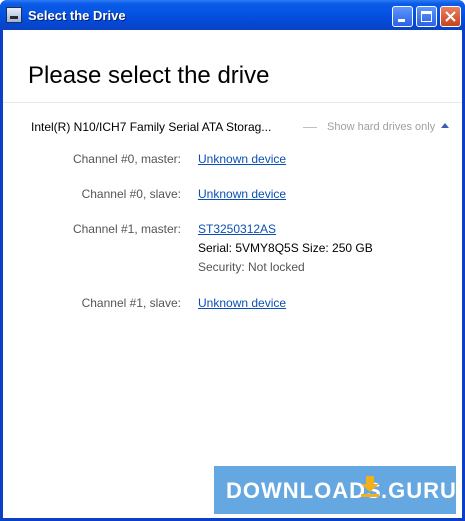 Image resolution: width=465 pixels, height=521 pixels. What do you see at coordinates (126, 159) in the screenshot?
I see `channel-label: Channel #0, master:` at bounding box center [126, 159].